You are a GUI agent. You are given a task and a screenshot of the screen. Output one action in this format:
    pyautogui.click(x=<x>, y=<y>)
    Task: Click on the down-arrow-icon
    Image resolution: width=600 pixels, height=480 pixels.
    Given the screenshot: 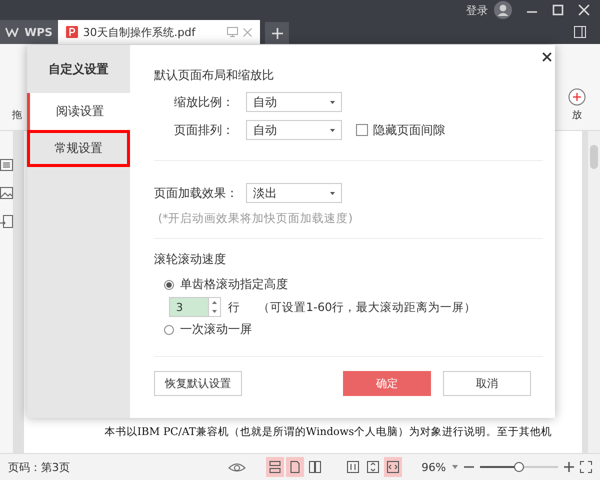 What is the action you would take?
    pyautogui.click(x=214, y=311)
    